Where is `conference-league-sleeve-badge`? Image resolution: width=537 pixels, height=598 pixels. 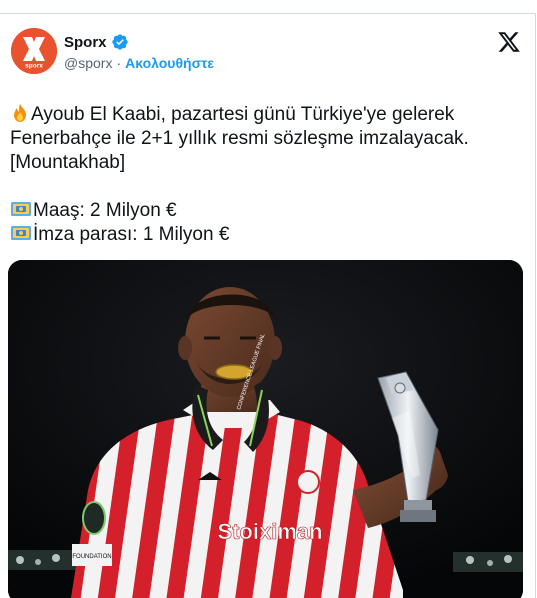 conference-league-sleeve-badge is located at coordinates (94, 518).